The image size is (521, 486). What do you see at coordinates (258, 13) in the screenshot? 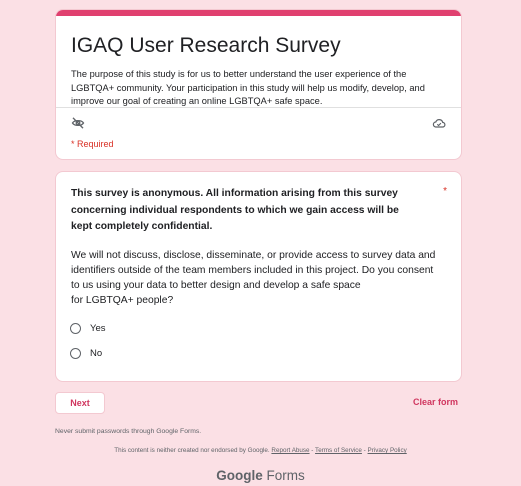
I see `accent-bar` at bounding box center [258, 13].